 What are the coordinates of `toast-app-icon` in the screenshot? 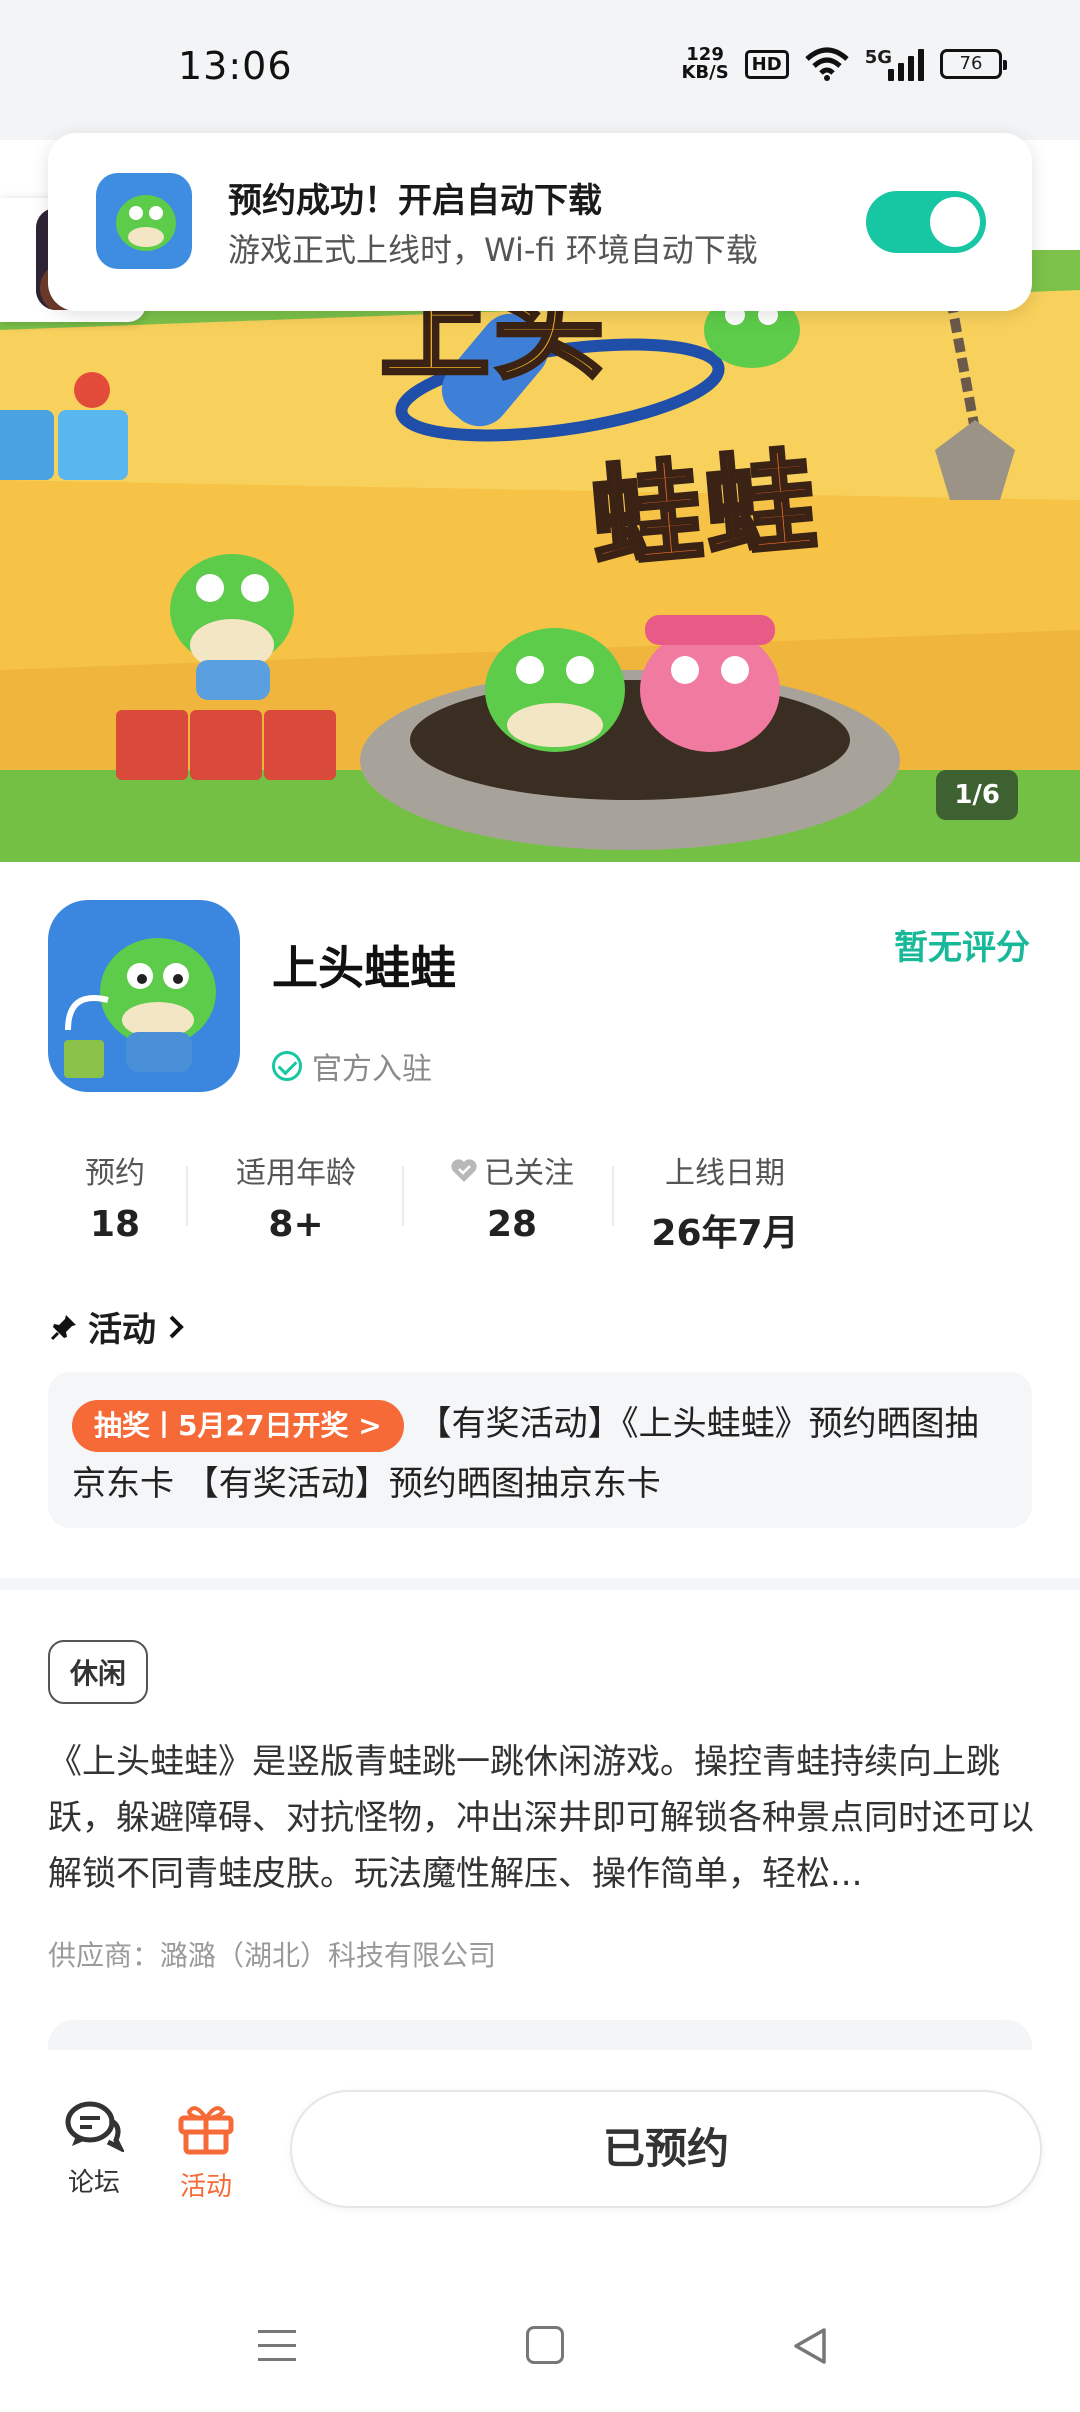 It's located at (144, 221).